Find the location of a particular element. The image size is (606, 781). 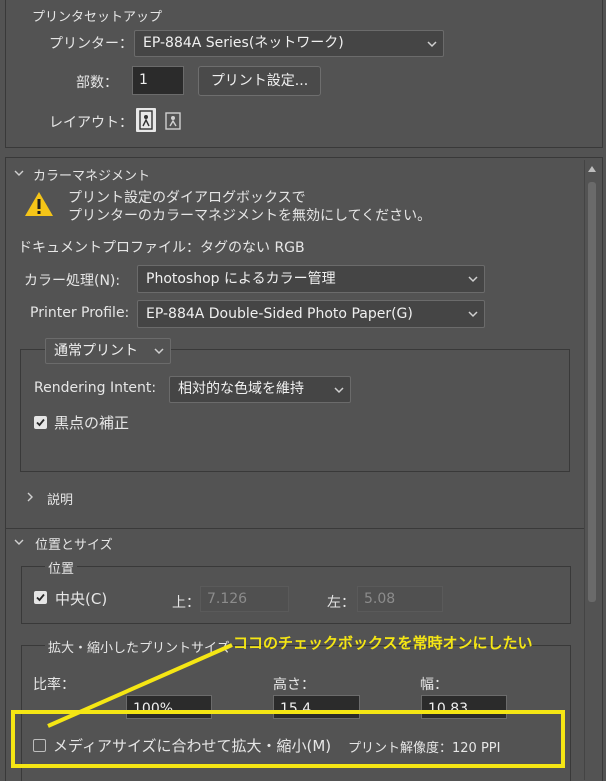

annotation-text: ココのチェックボックスを常時オンにしたい is located at coordinates (383, 643).